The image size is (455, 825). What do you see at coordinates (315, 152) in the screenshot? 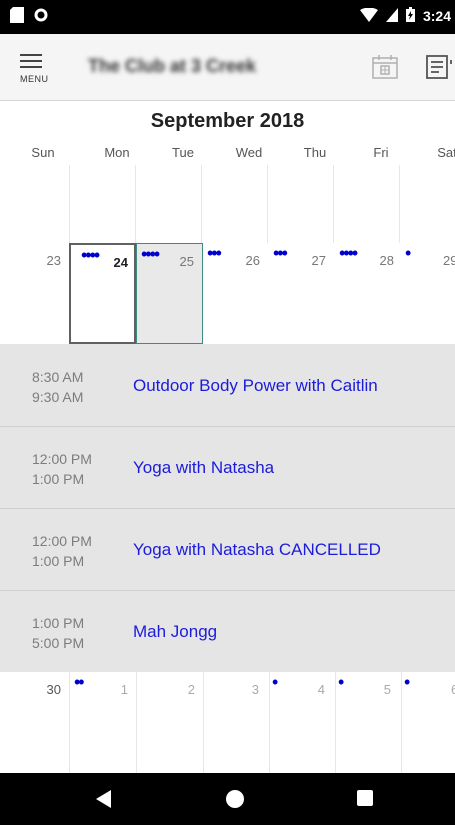
I see `weekday-label: Thu` at bounding box center [315, 152].